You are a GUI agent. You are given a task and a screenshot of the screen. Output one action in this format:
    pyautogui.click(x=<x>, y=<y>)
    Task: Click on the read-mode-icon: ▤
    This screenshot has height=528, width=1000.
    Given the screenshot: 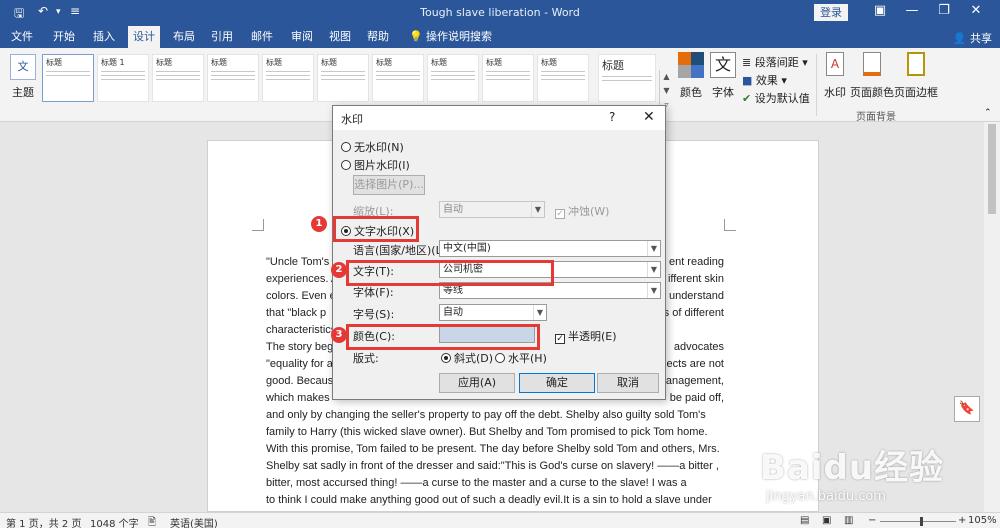 What is the action you would take?
    pyautogui.click(x=804, y=520)
    